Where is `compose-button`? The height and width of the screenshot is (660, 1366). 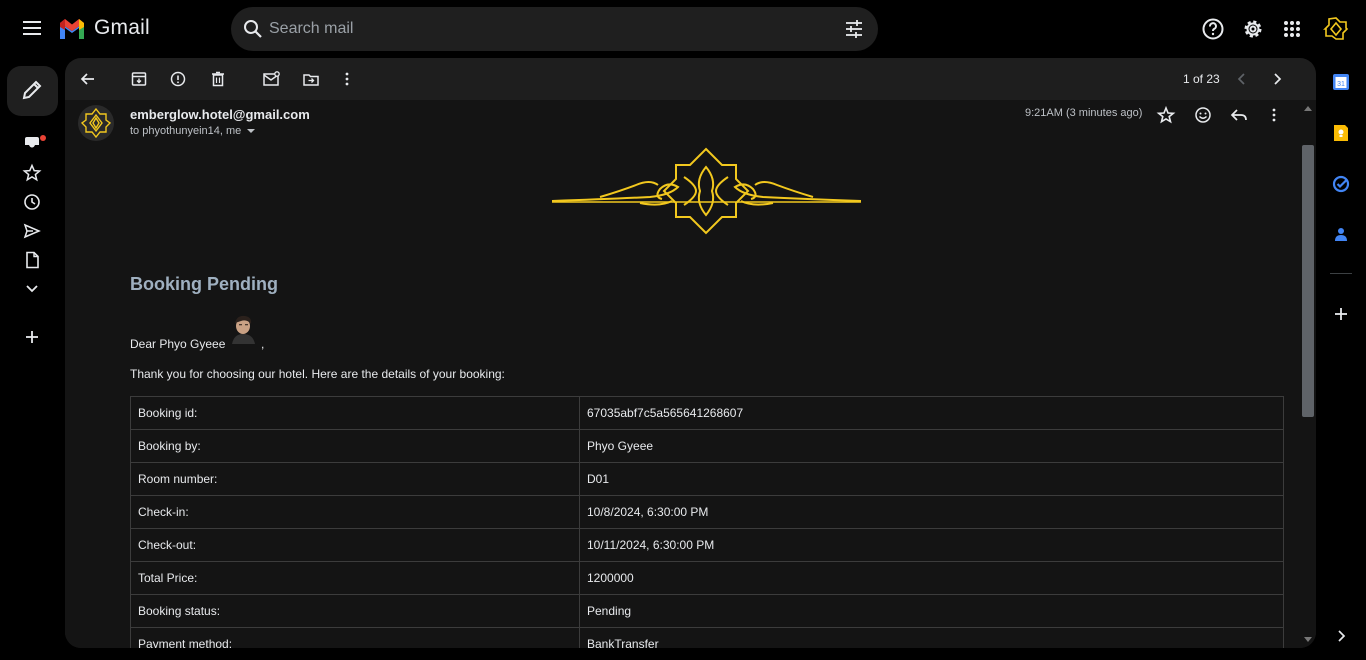
compose-button is located at coordinates (32, 91).